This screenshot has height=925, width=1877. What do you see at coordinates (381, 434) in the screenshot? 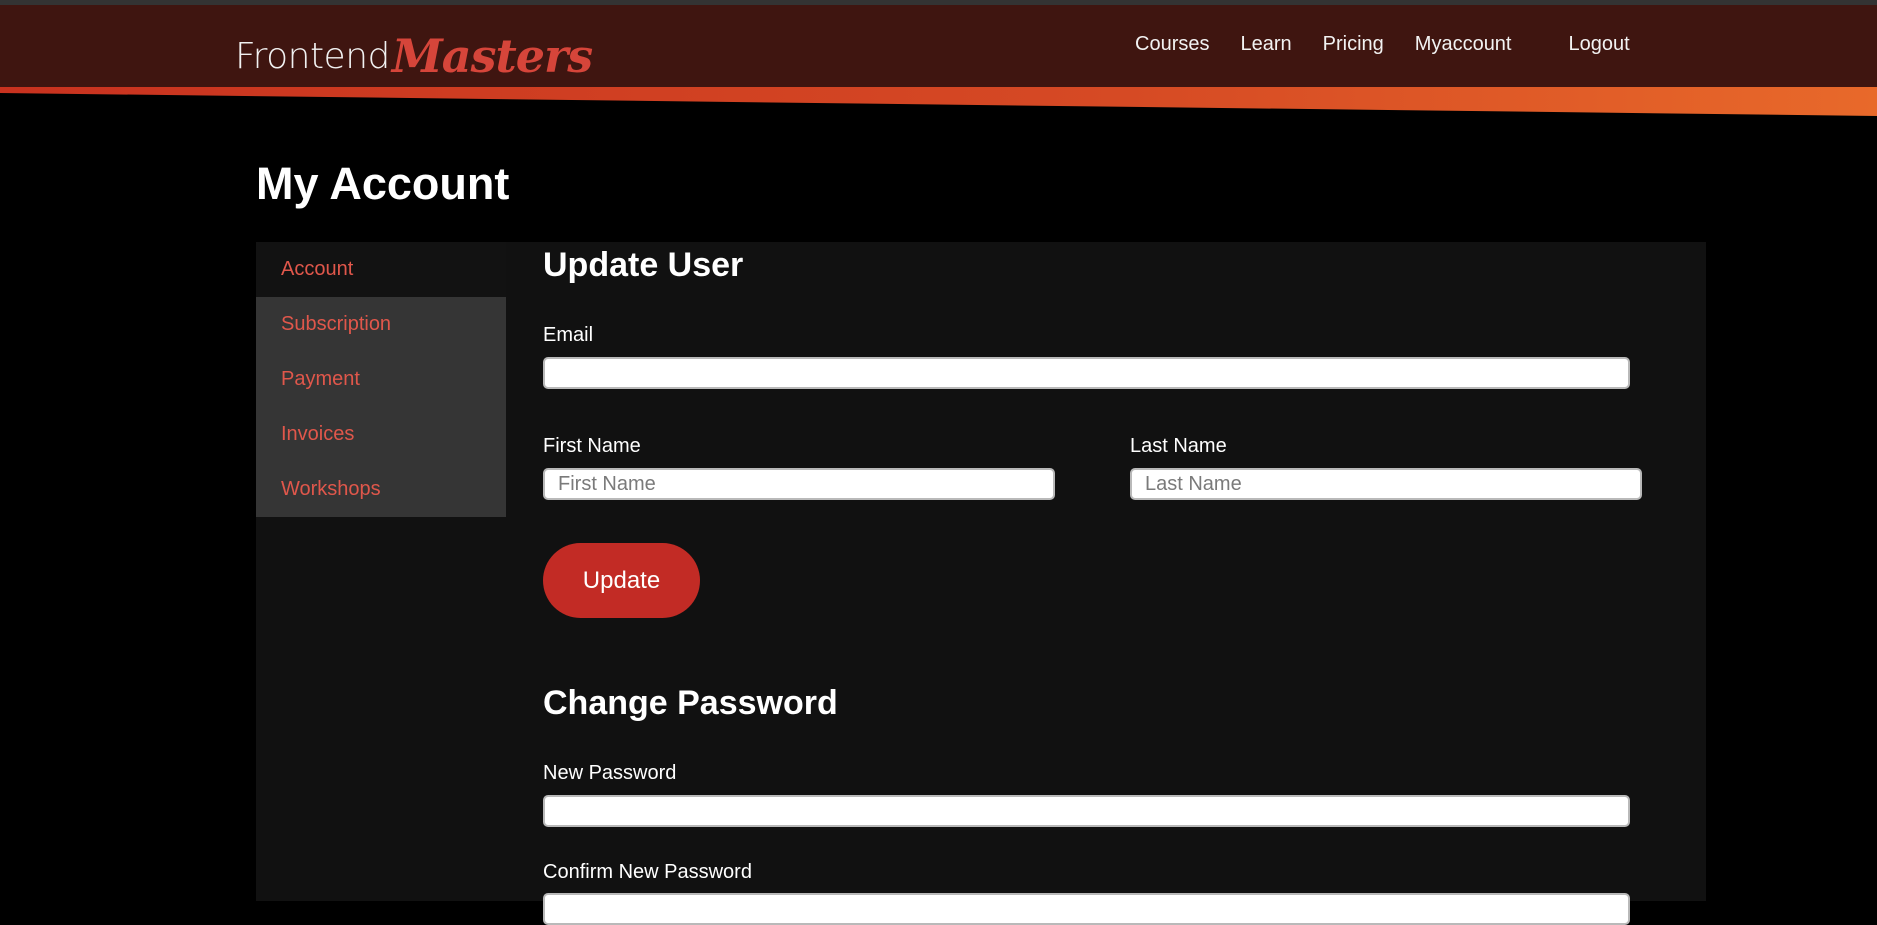
I see `sidebar-item-invoices: Invoices` at bounding box center [381, 434].